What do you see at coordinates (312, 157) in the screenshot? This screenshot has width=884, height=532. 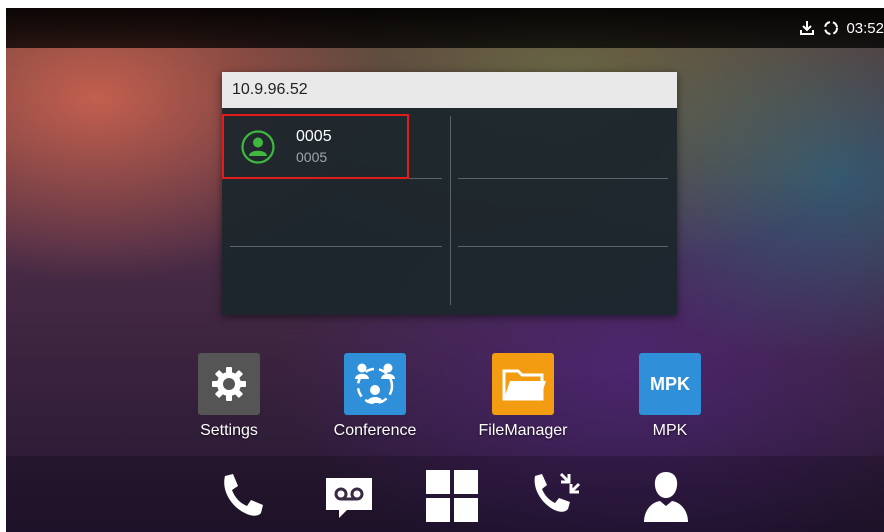 I see `contact-number: 0005` at bounding box center [312, 157].